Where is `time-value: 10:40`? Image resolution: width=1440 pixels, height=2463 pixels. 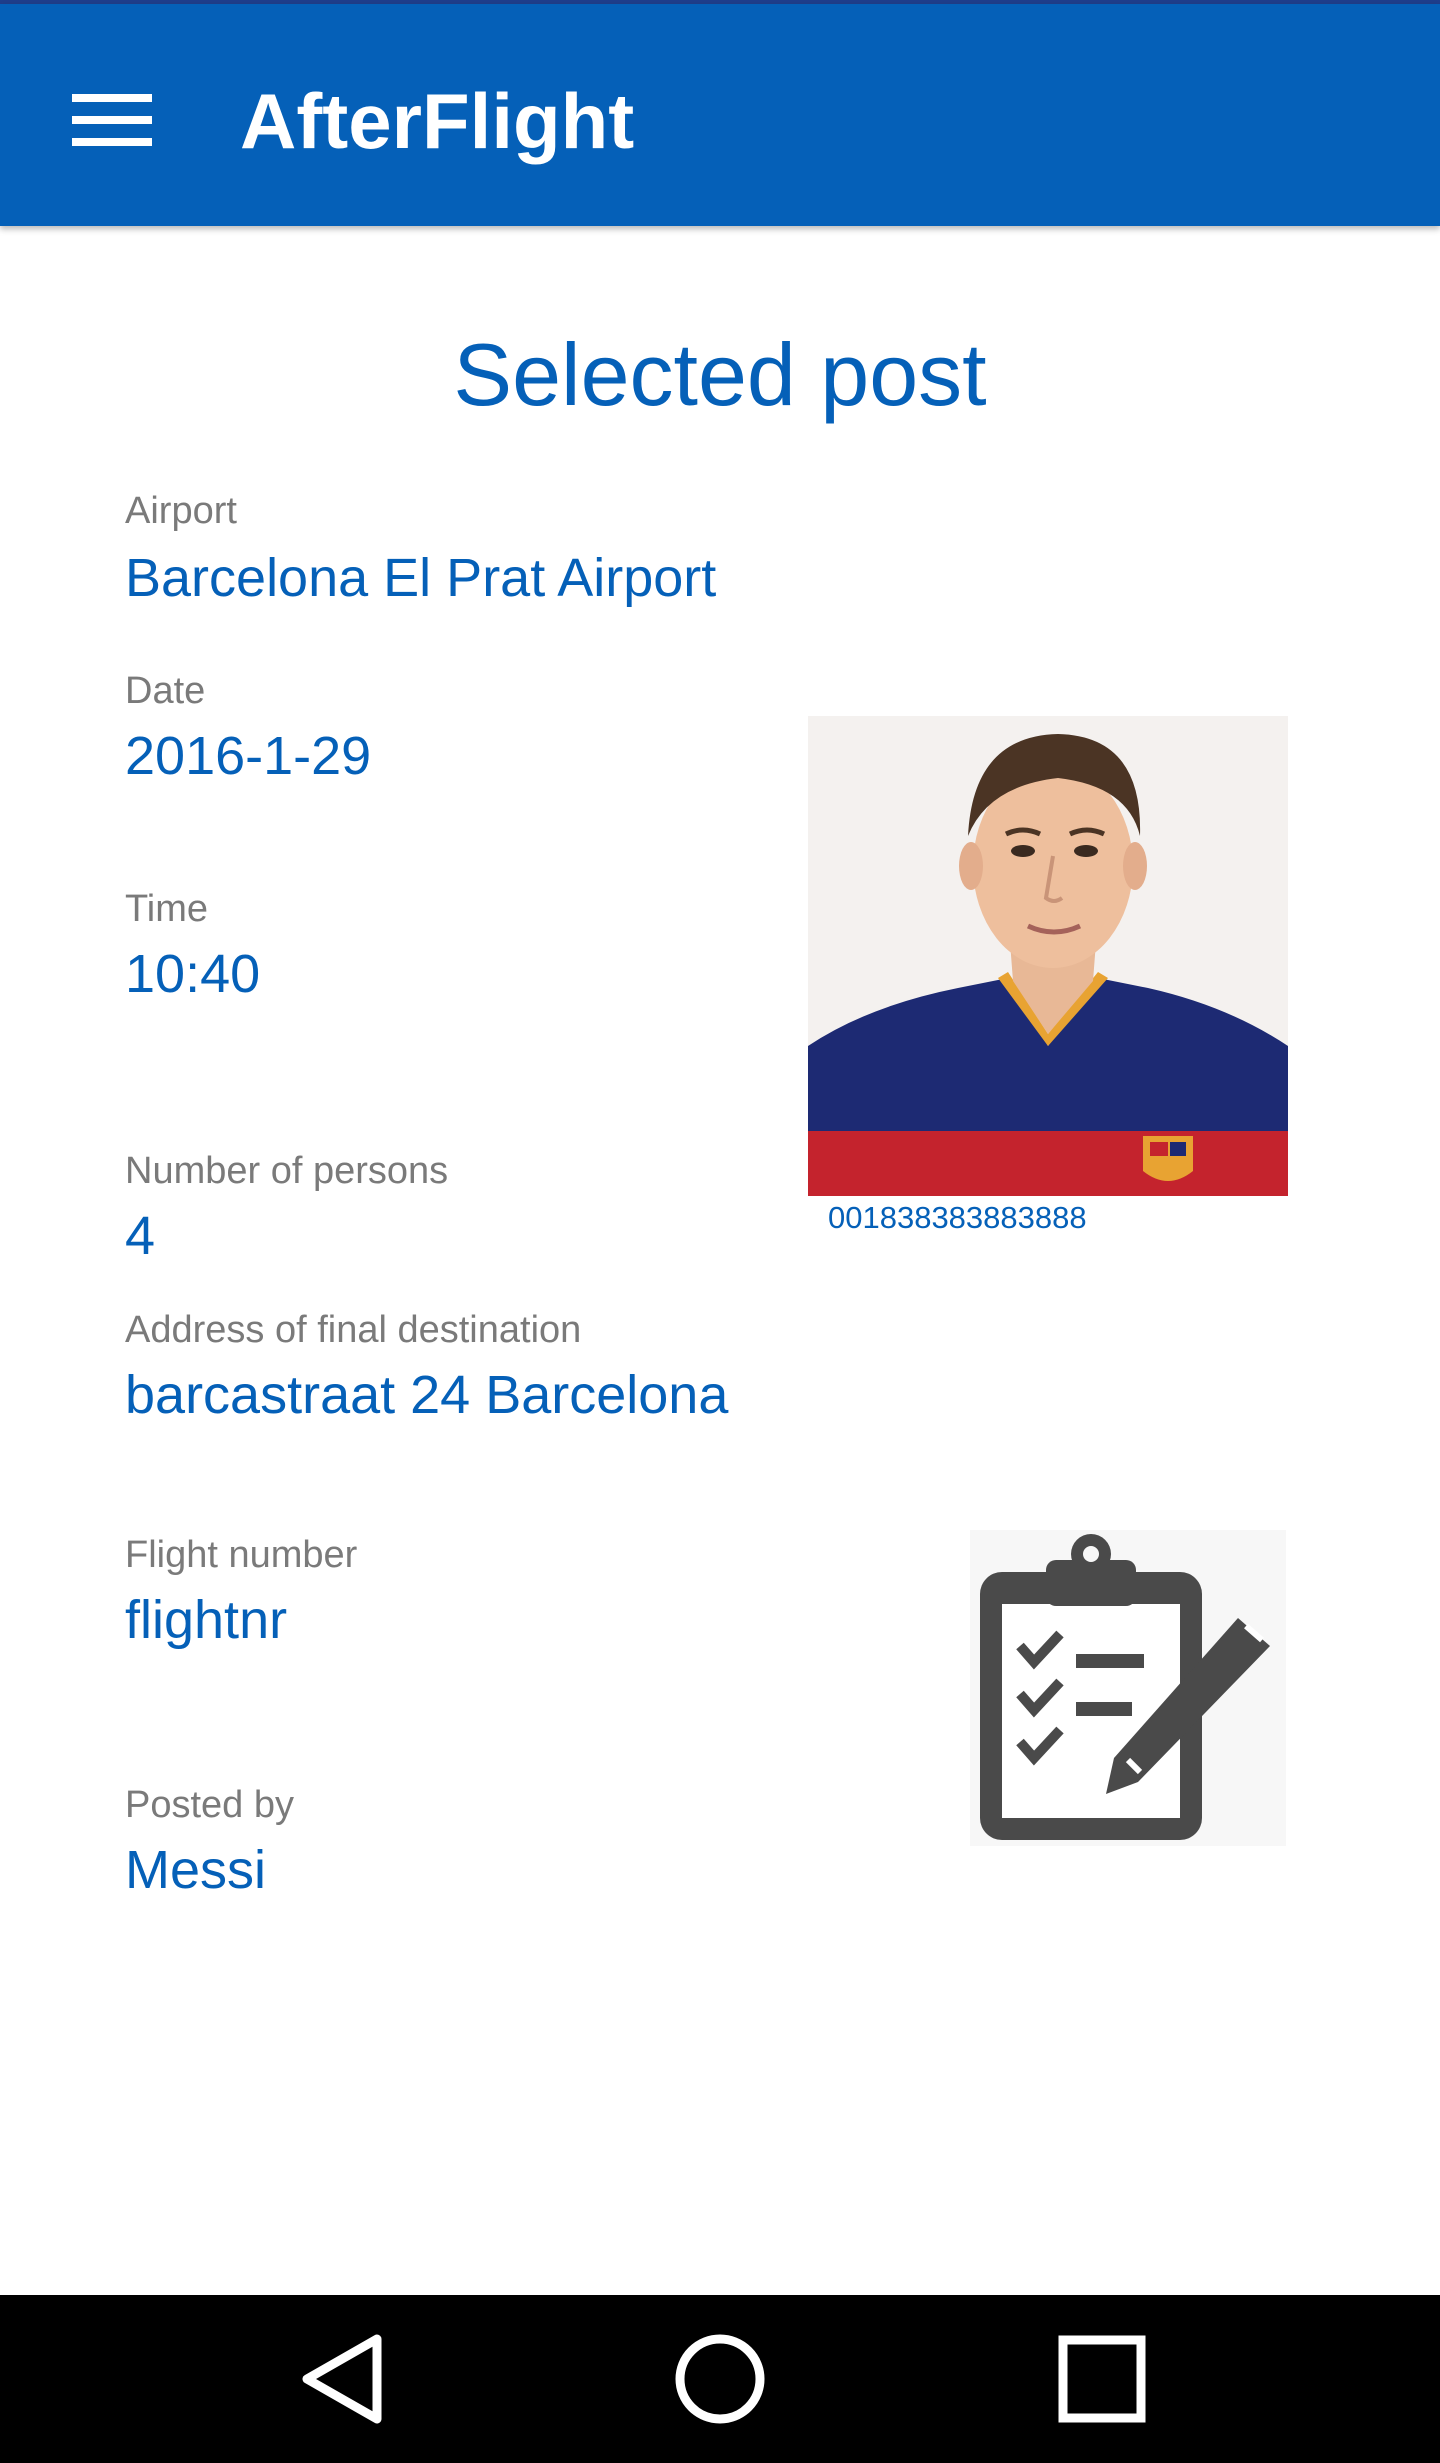
time-value: 10:40 is located at coordinates (193, 974).